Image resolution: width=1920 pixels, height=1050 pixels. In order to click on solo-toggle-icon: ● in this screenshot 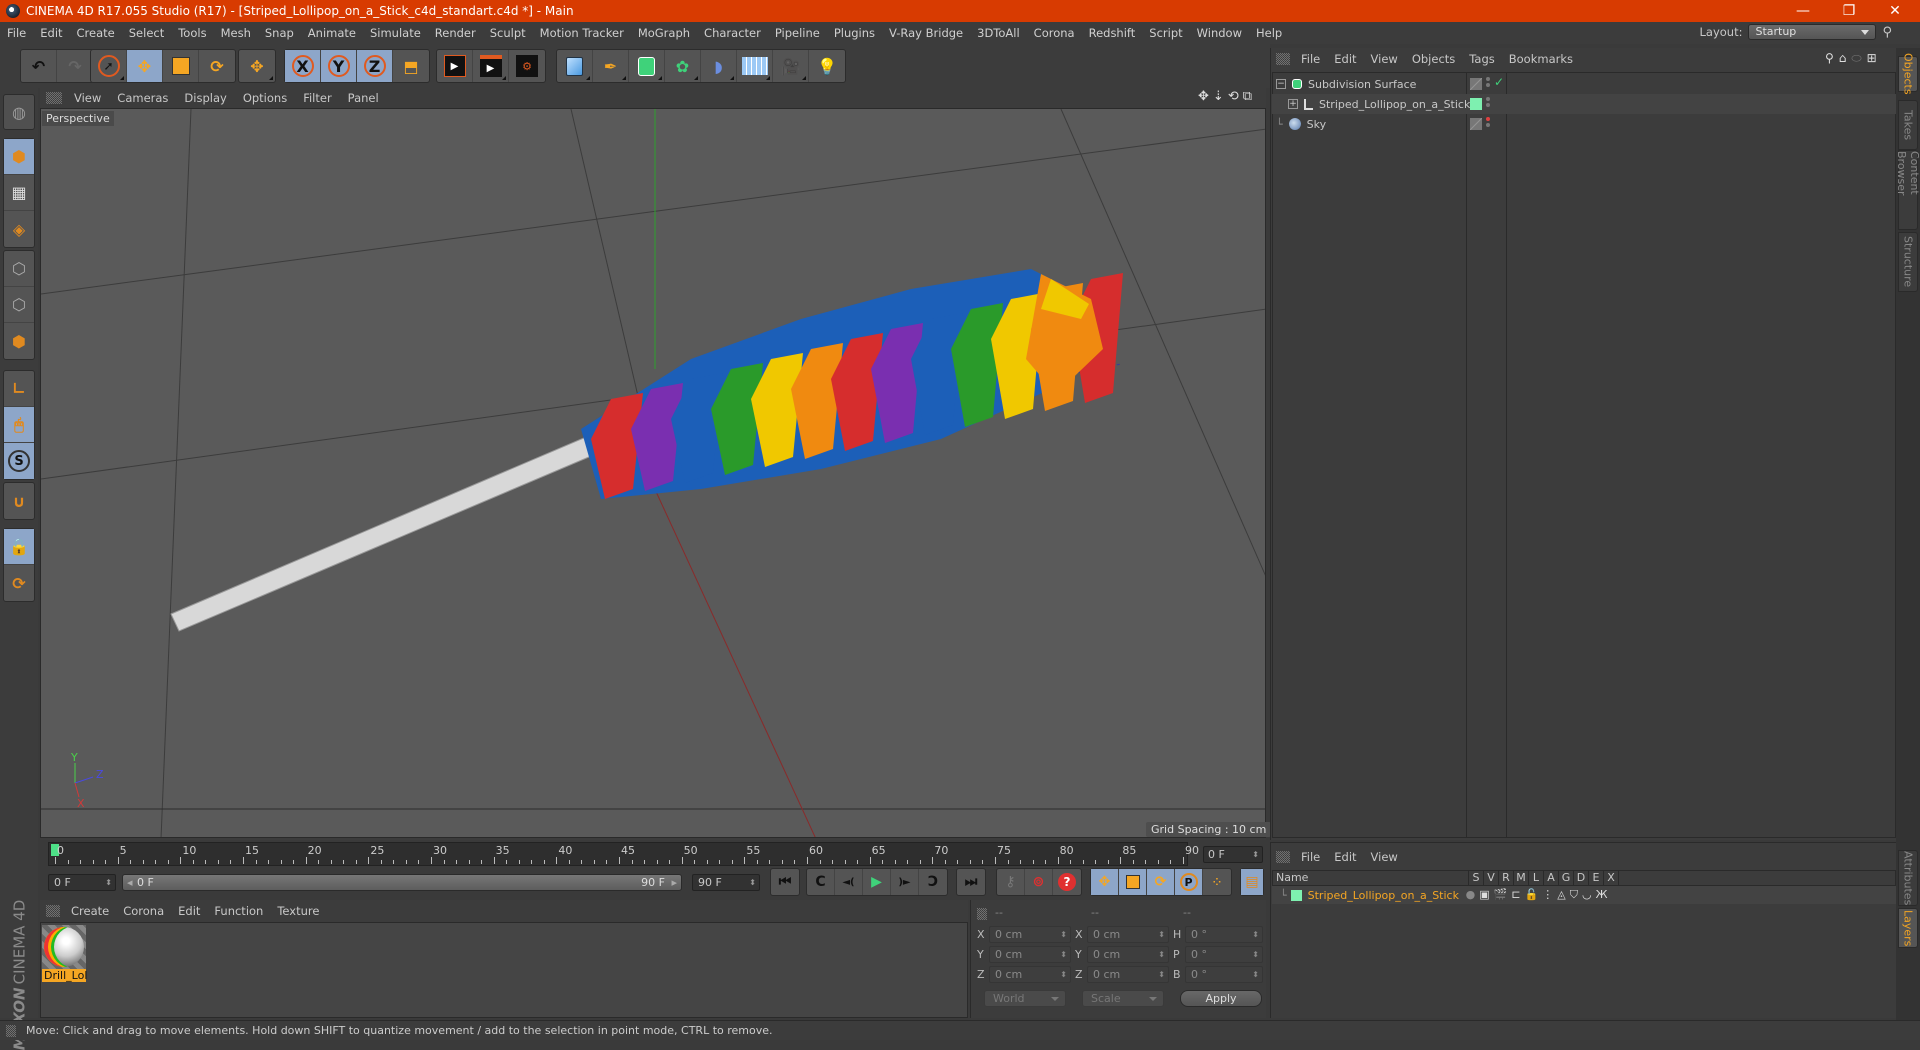, I will do `click(1471, 895)`.